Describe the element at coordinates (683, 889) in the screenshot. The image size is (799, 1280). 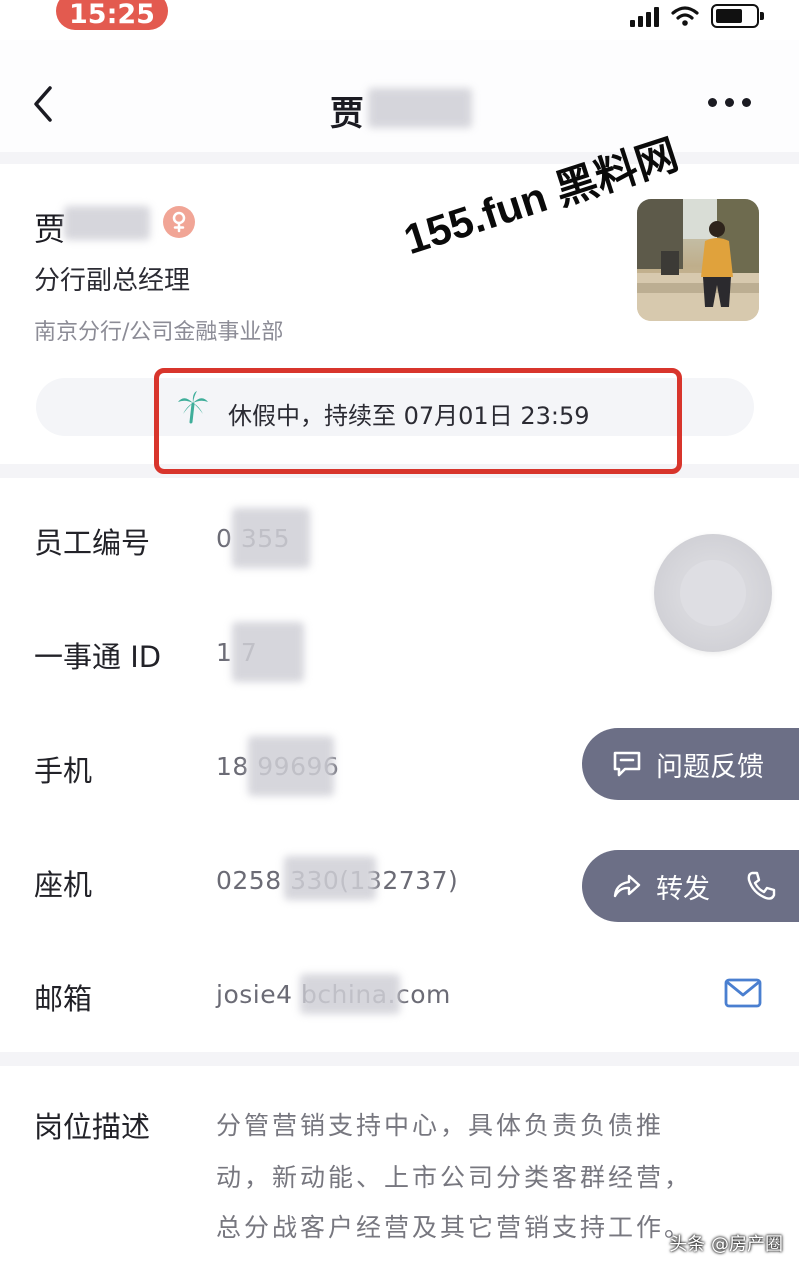
I see `forward-label: 转发` at that location.